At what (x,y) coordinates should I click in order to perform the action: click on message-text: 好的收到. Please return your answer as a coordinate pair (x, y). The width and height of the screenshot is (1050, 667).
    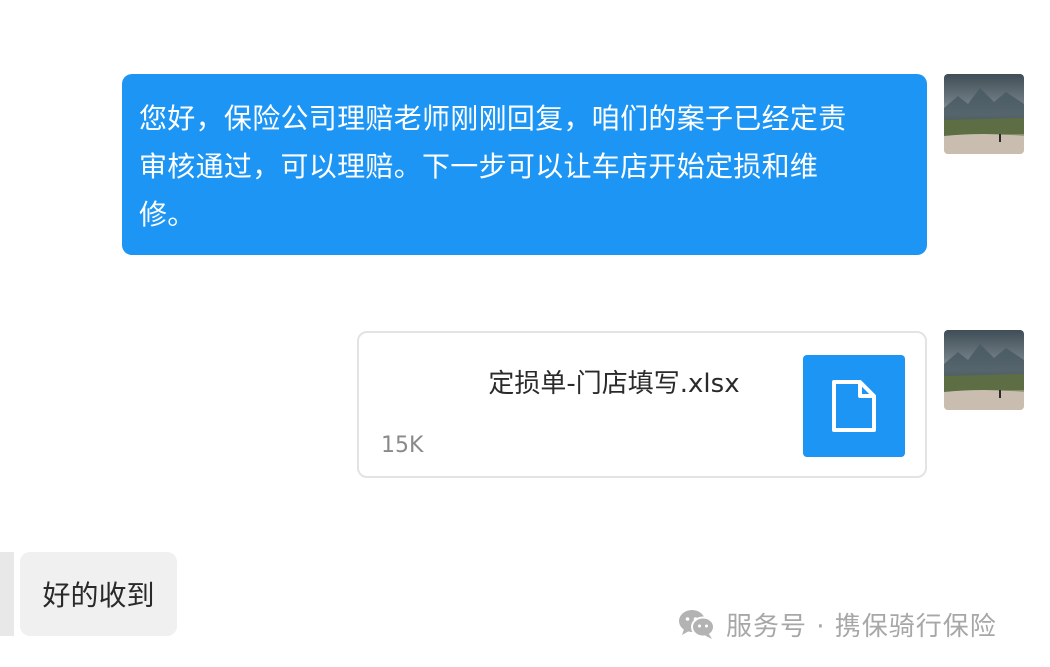
    Looking at the image, I should click on (98, 595).